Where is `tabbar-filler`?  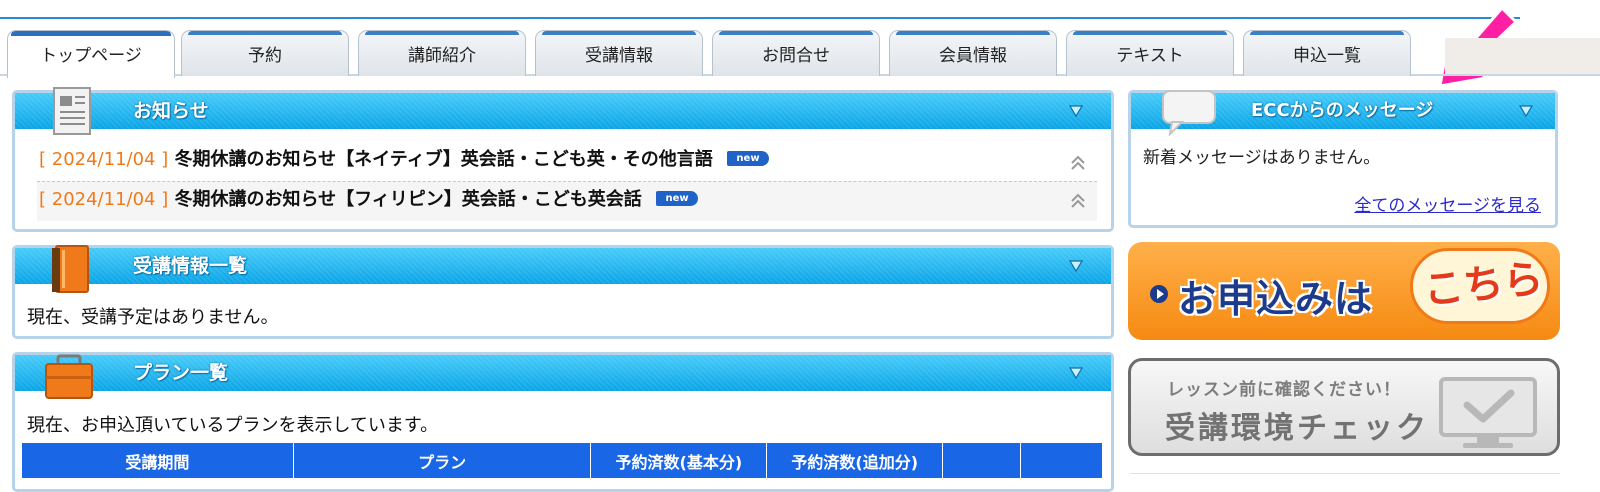 tabbar-filler is located at coordinates (1522, 57).